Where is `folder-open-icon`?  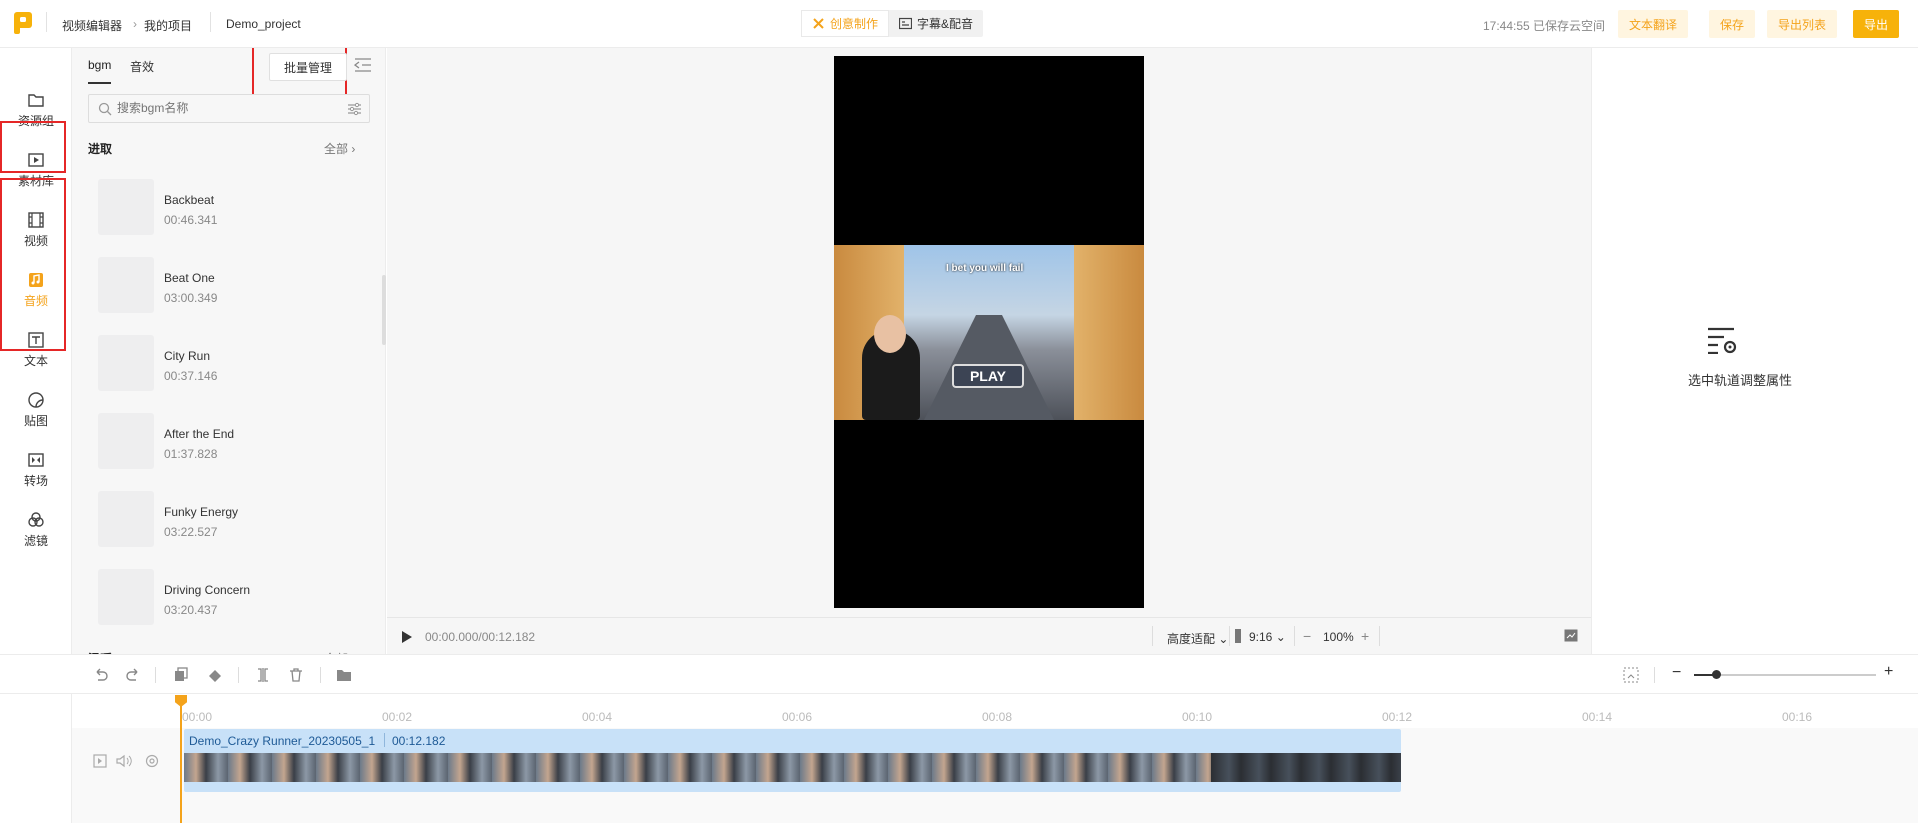
folder-open-icon is located at coordinates (344, 675).